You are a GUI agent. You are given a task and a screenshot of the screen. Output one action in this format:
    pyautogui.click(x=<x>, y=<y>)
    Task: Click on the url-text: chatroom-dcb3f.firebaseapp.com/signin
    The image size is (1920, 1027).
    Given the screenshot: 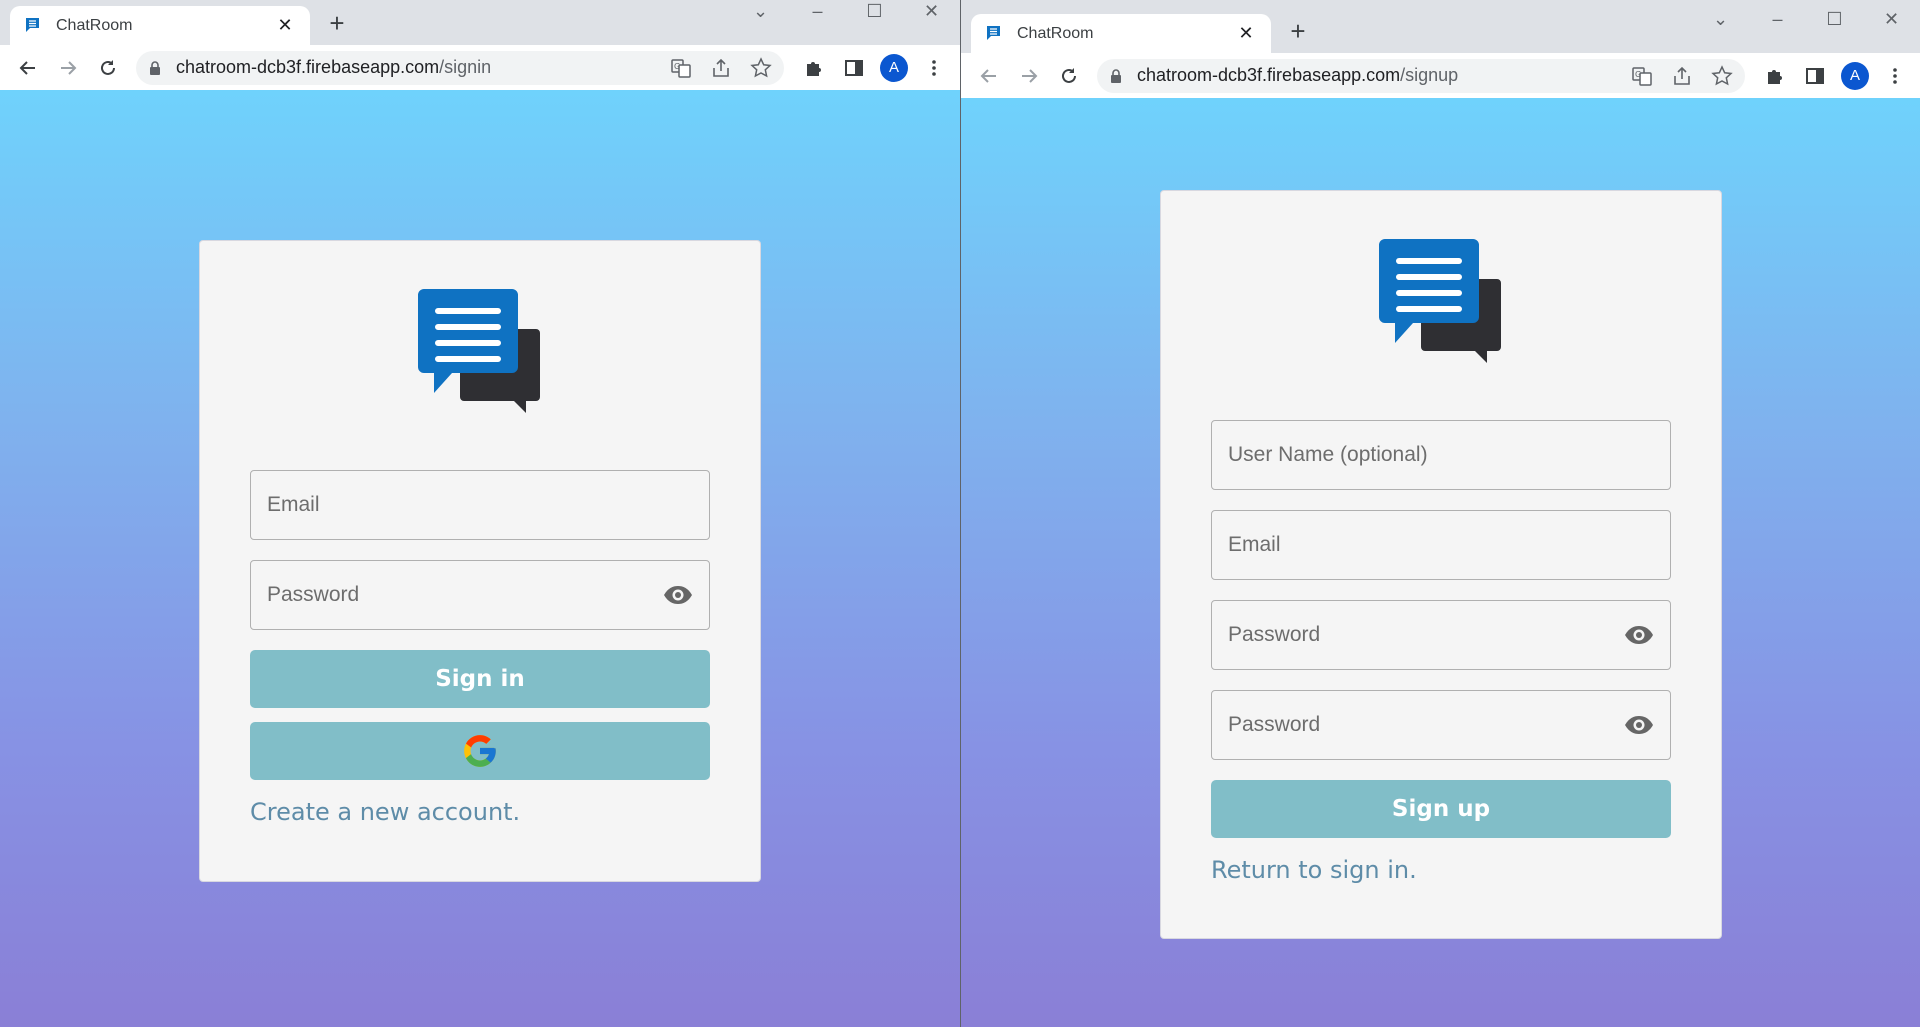 What is the action you would take?
    pyautogui.click(x=414, y=67)
    